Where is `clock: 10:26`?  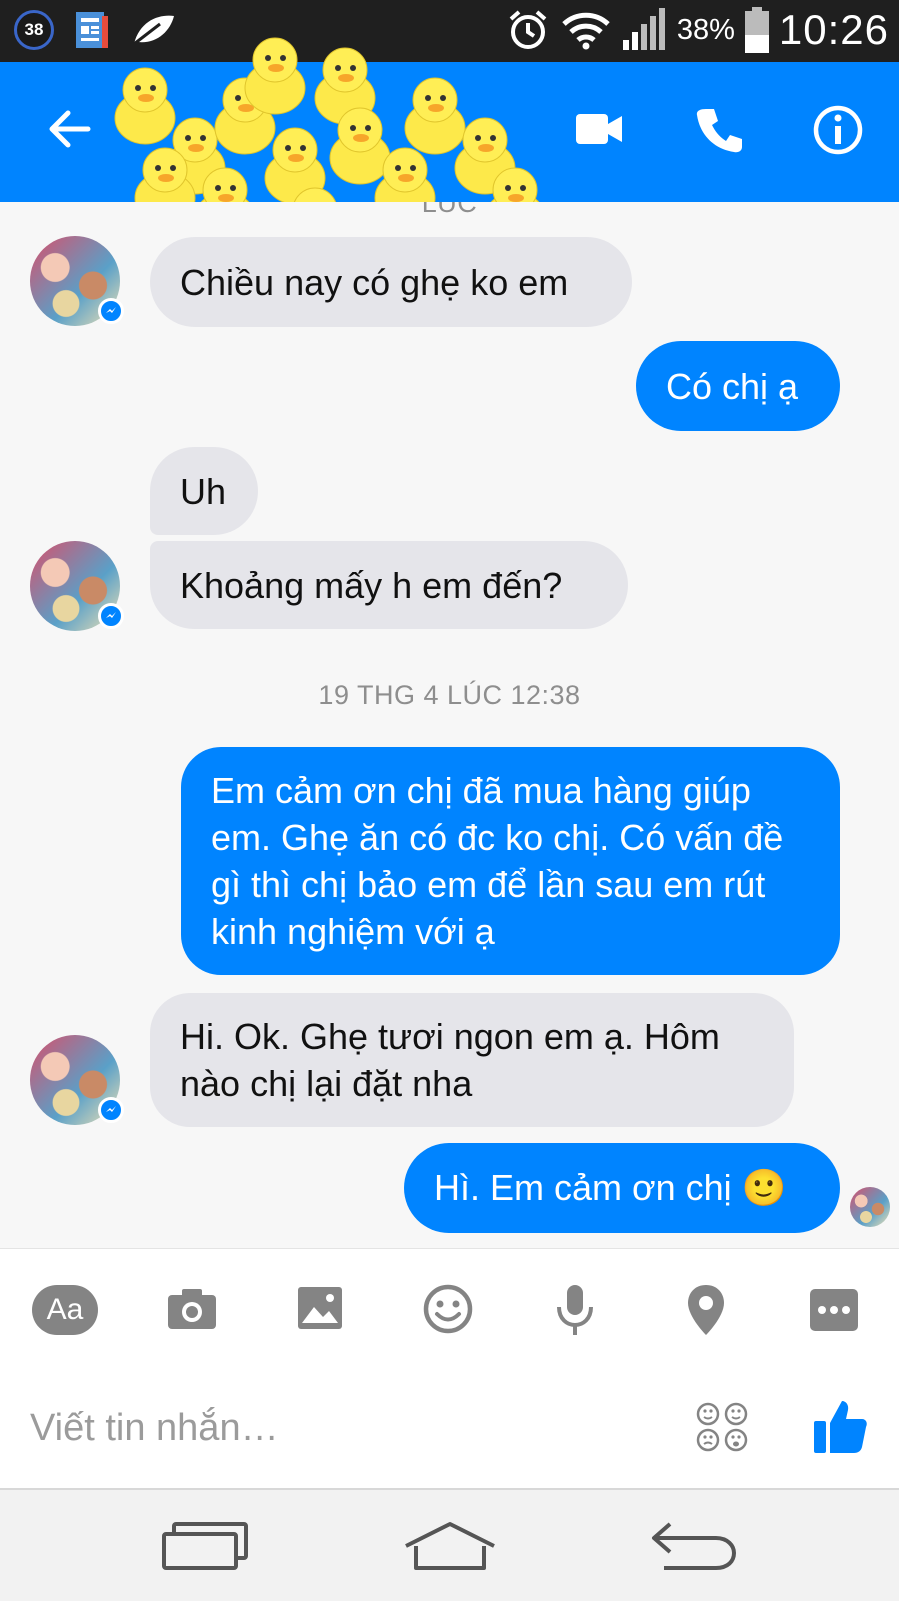
clock: 10:26 is located at coordinates (833, 29).